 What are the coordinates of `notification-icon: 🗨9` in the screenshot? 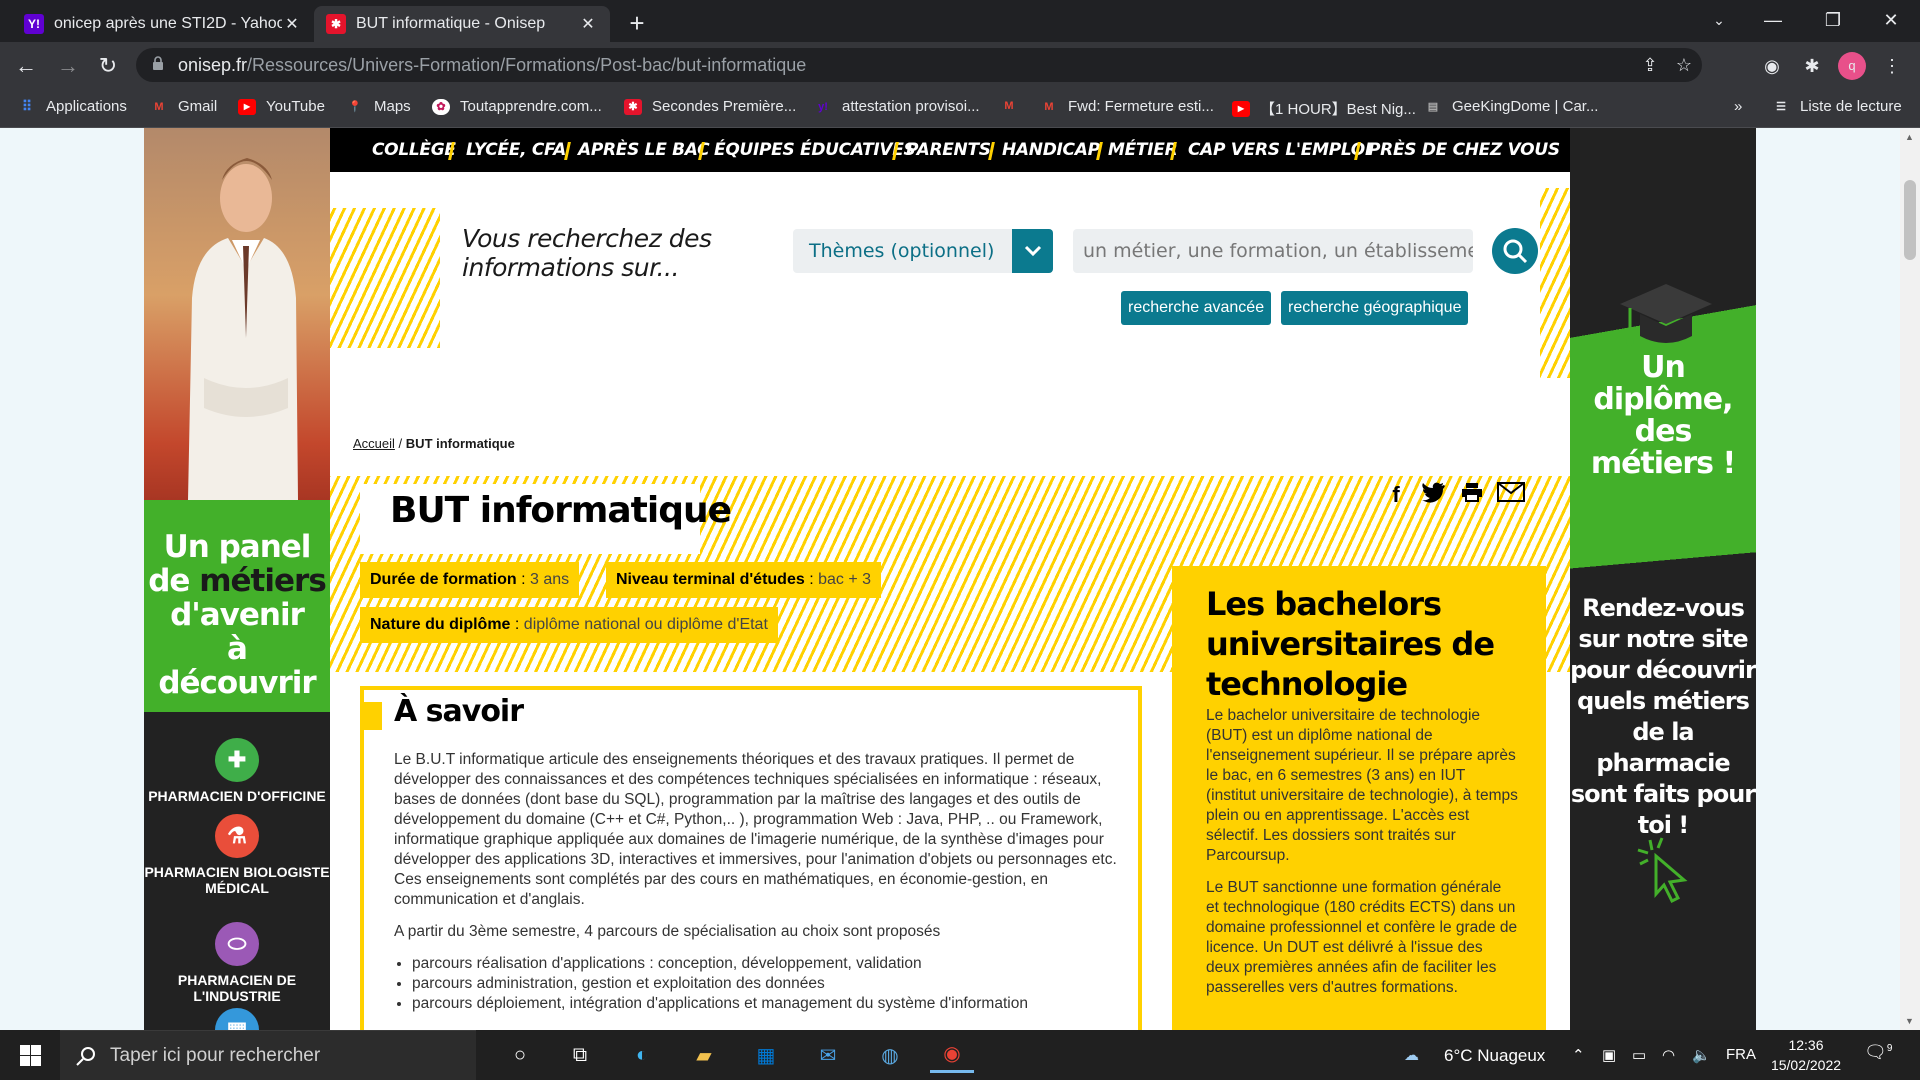 It's located at (1878, 1052).